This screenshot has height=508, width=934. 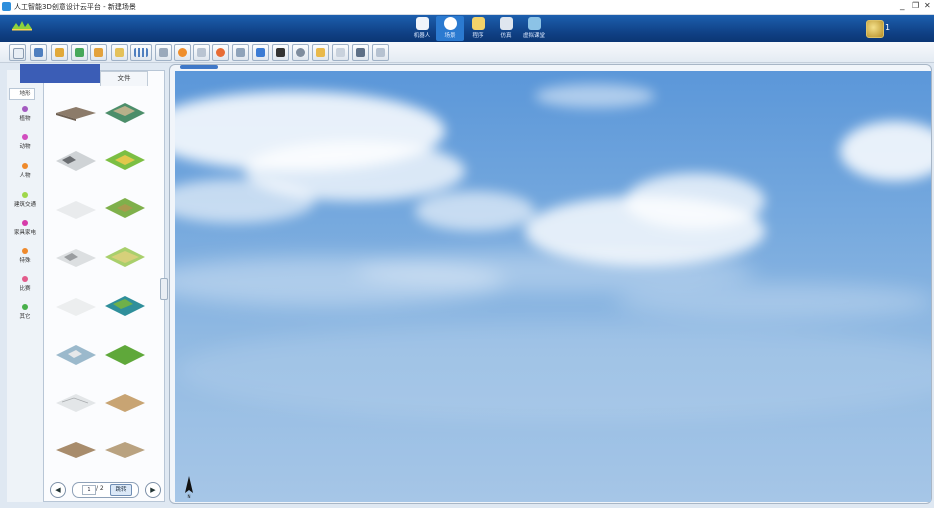 I want to click on undo-button, so click(x=340, y=52).